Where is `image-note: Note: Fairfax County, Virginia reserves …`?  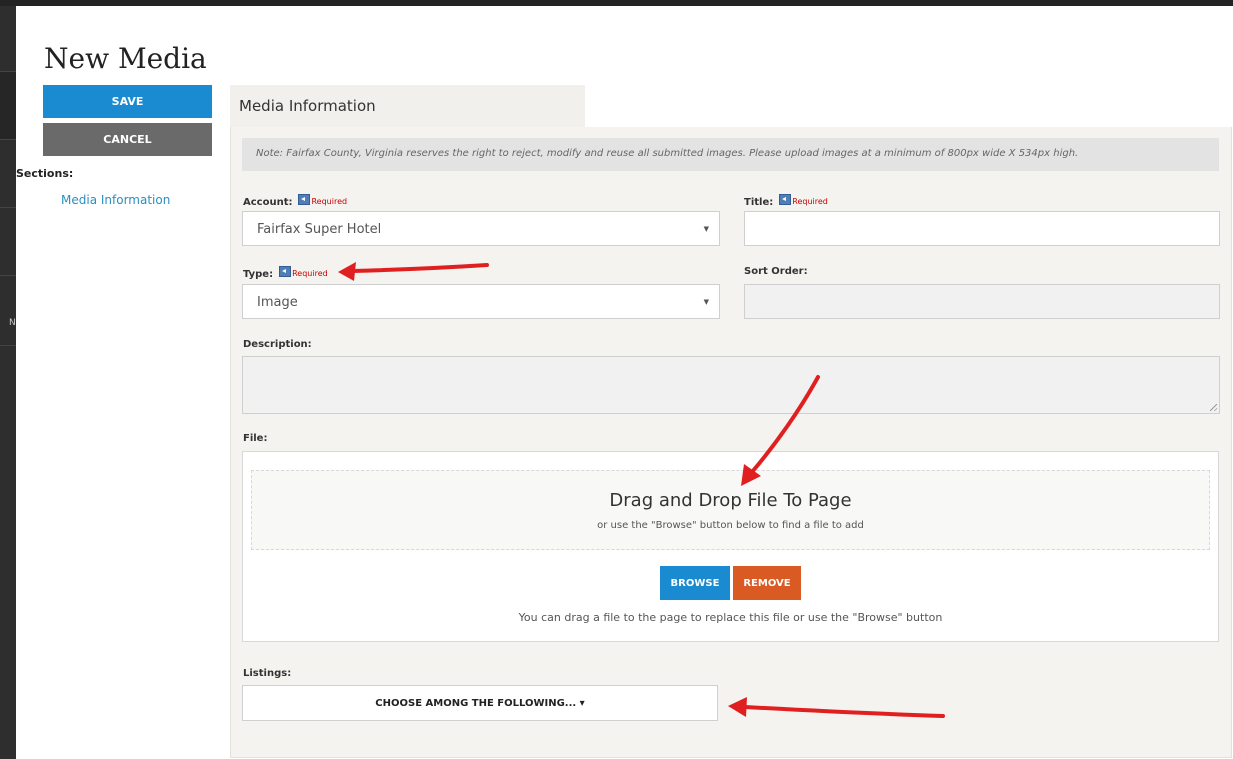
image-note: Note: Fairfax County, Virginia reserves … is located at coordinates (730, 154).